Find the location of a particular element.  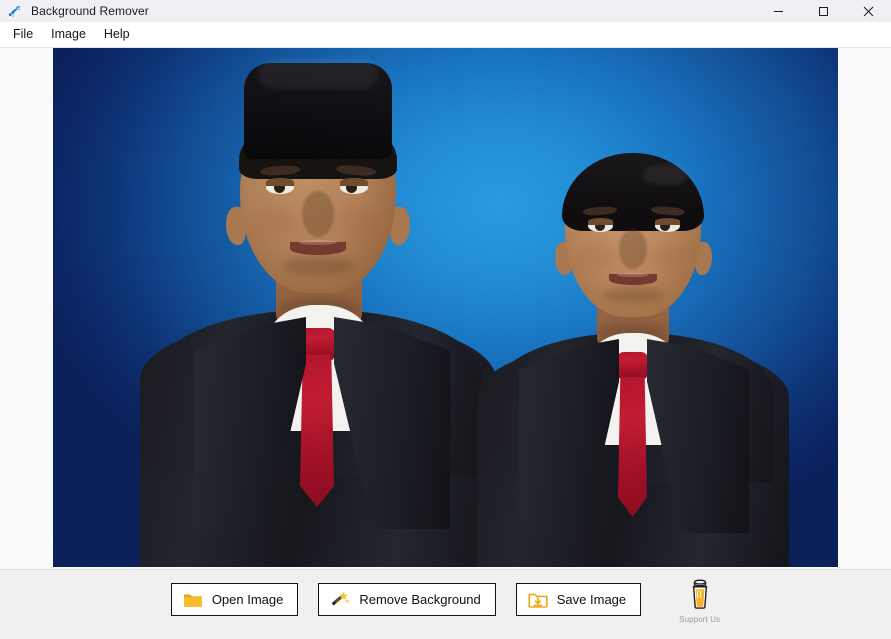

menu-item-help: Help is located at coordinates (117, 34).